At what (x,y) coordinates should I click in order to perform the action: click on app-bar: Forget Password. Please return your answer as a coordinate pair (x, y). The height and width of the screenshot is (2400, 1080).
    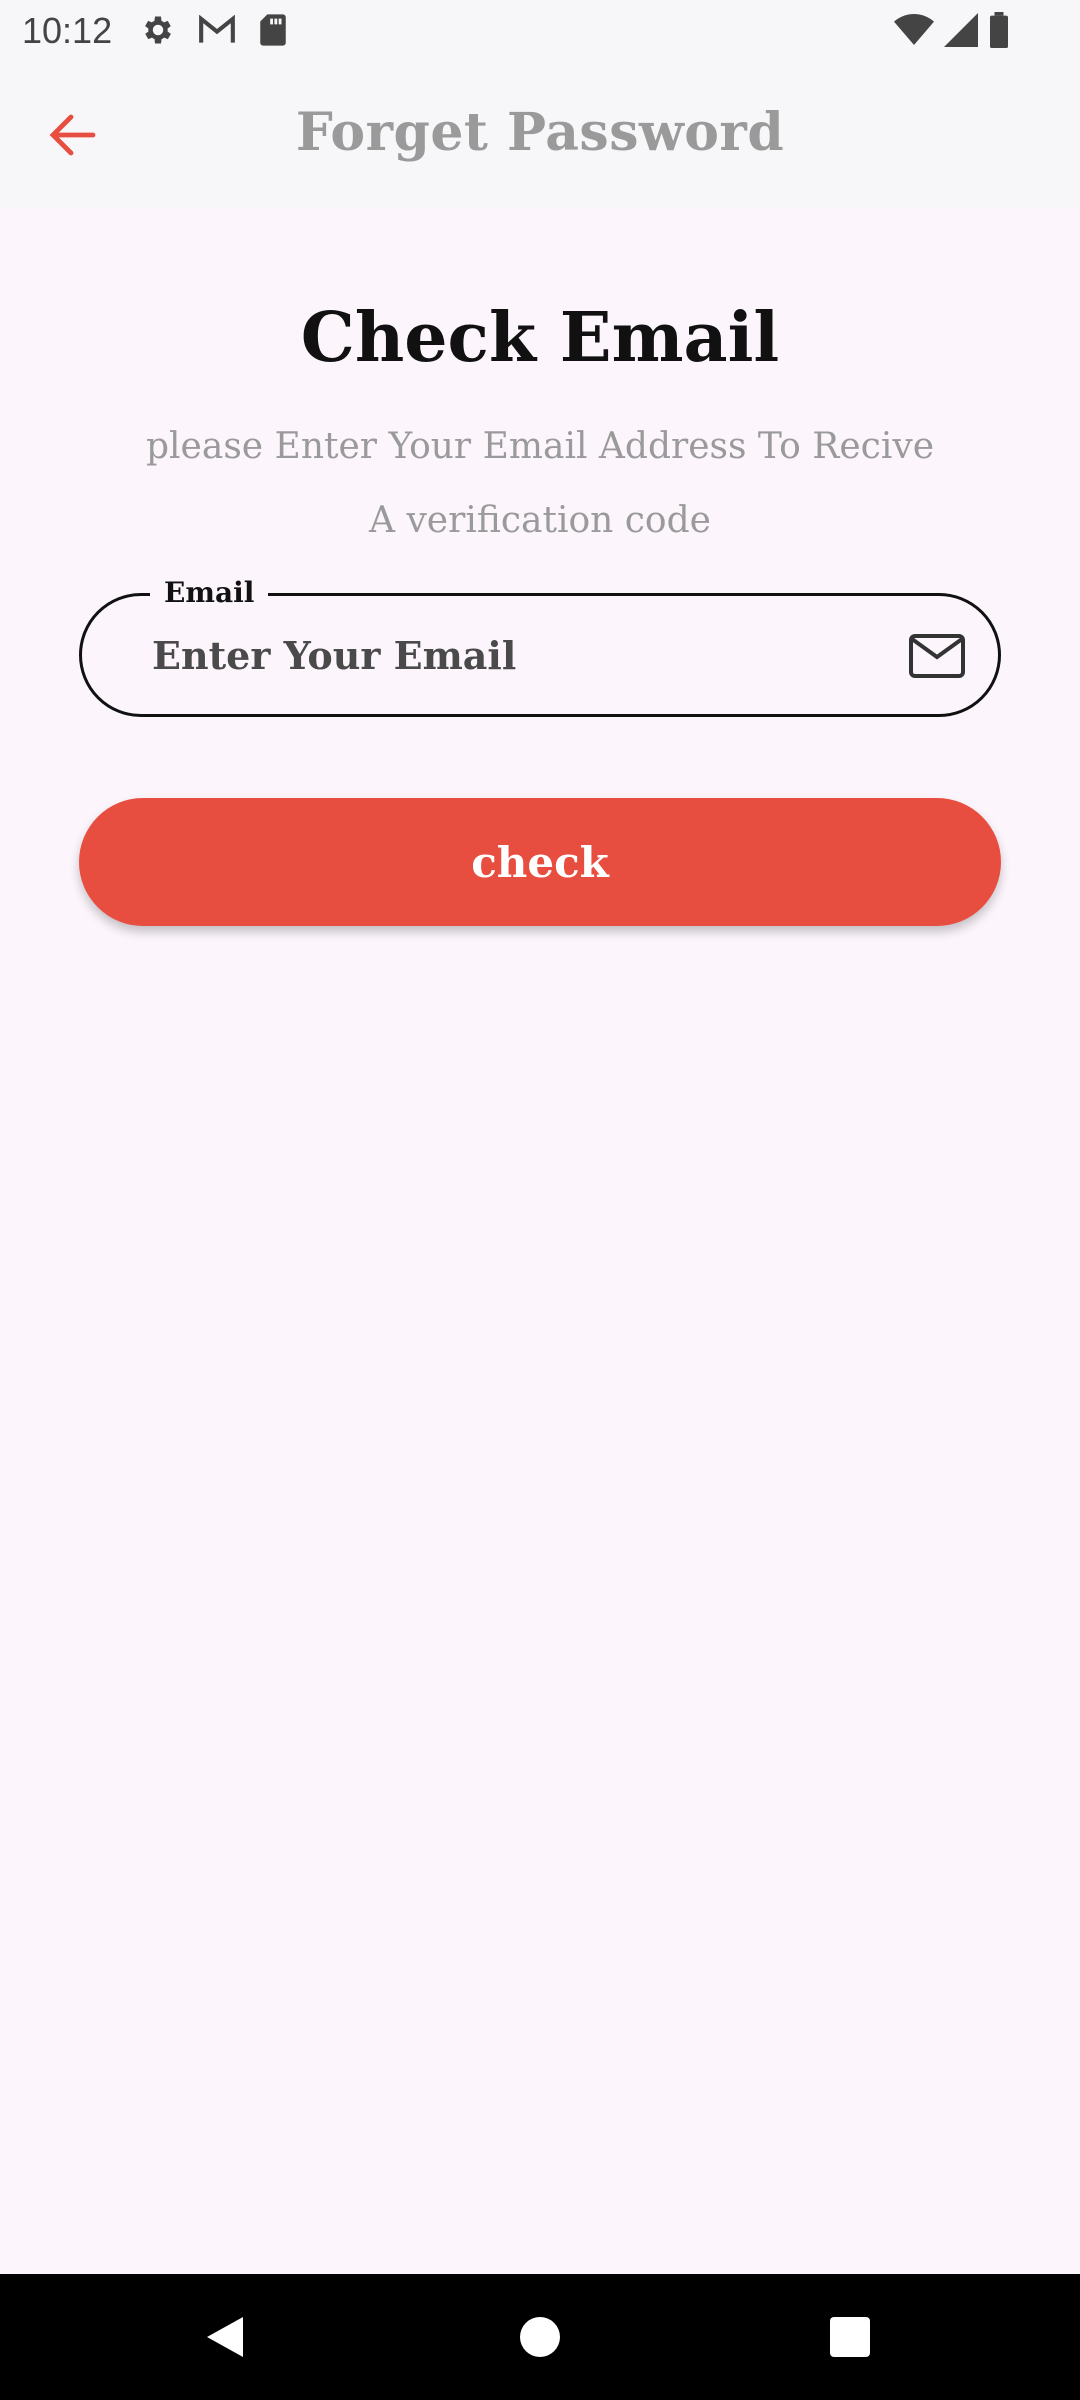
    Looking at the image, I should click on (540, 135).